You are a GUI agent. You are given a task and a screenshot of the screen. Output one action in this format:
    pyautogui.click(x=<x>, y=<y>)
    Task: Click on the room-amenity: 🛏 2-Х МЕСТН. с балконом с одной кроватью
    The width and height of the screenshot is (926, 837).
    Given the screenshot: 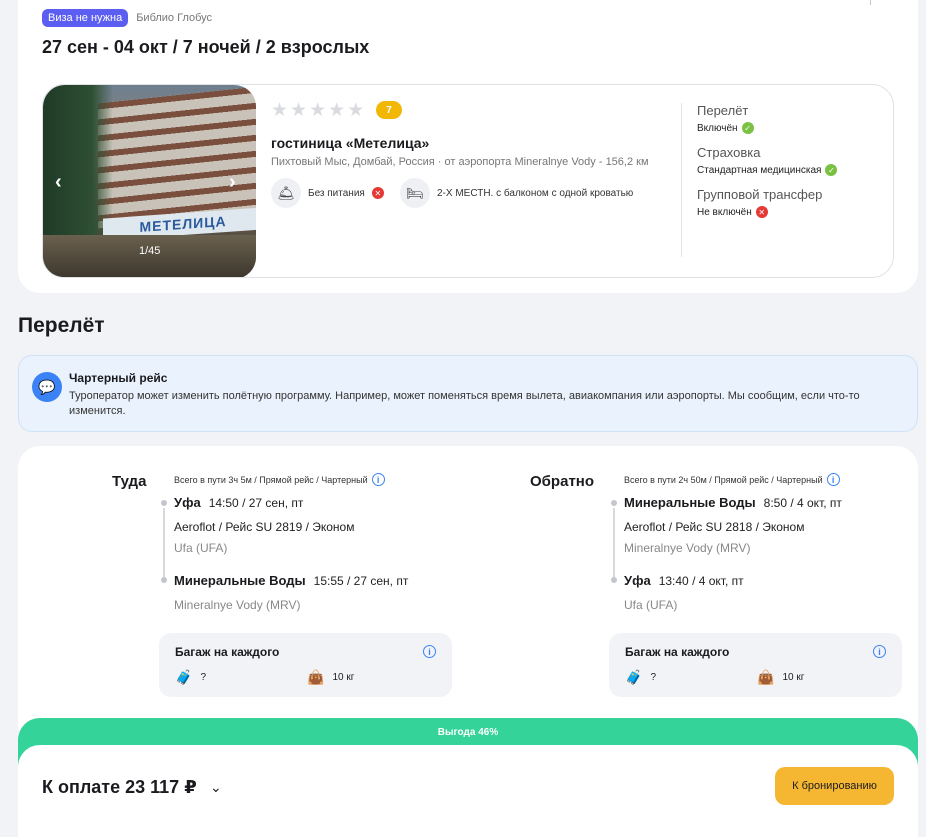 What is the action you would take?
    pyautogui.click(x=516, y=193)
    